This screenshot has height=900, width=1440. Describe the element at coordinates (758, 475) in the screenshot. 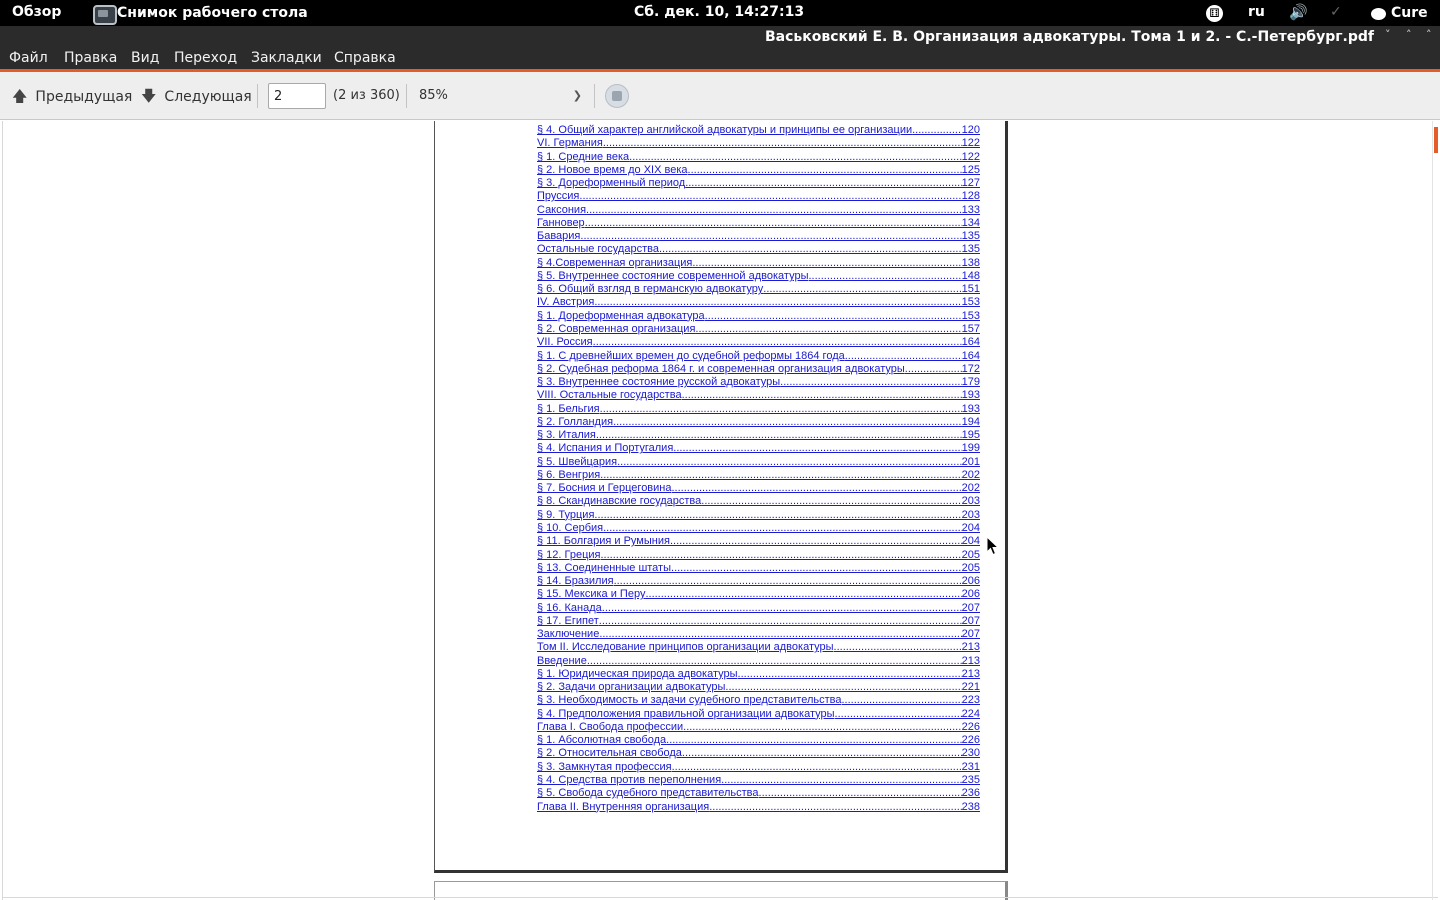

I see `toc-link: § 6. Венгрия 202` at that location.